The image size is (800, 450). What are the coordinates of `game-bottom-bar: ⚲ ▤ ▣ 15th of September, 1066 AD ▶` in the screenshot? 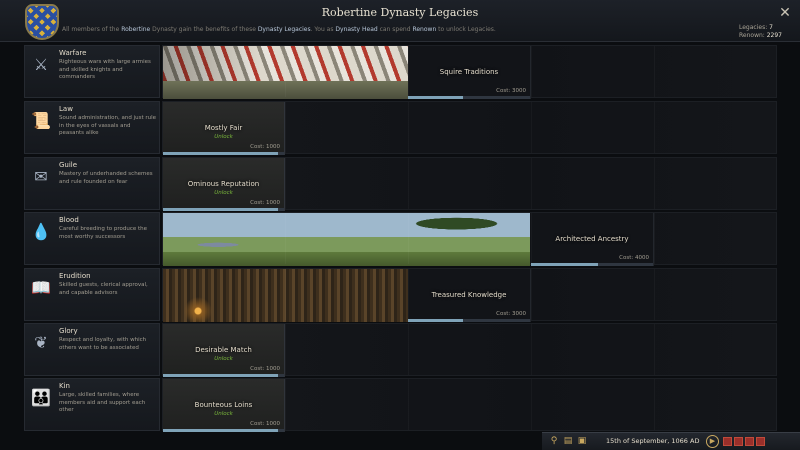 It's located at (671, 441).